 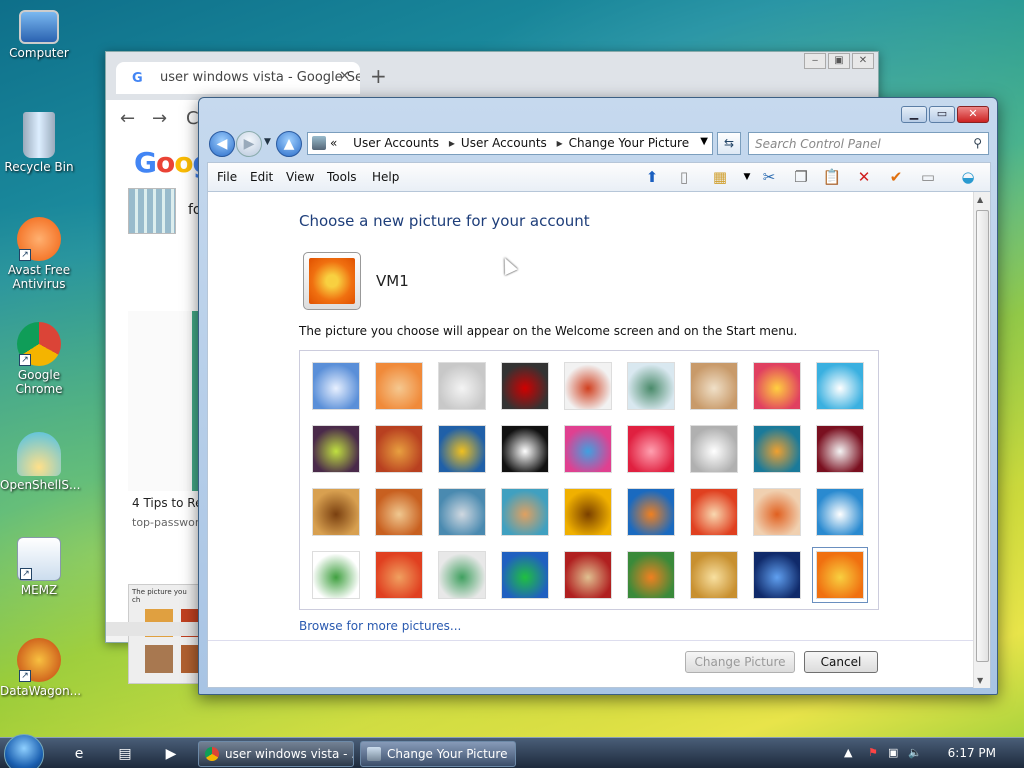 What do you see at coordinates (980, 199) in the screenshot?
I see `scroll-up-icon: ▲` at bounding box center [980, 199].